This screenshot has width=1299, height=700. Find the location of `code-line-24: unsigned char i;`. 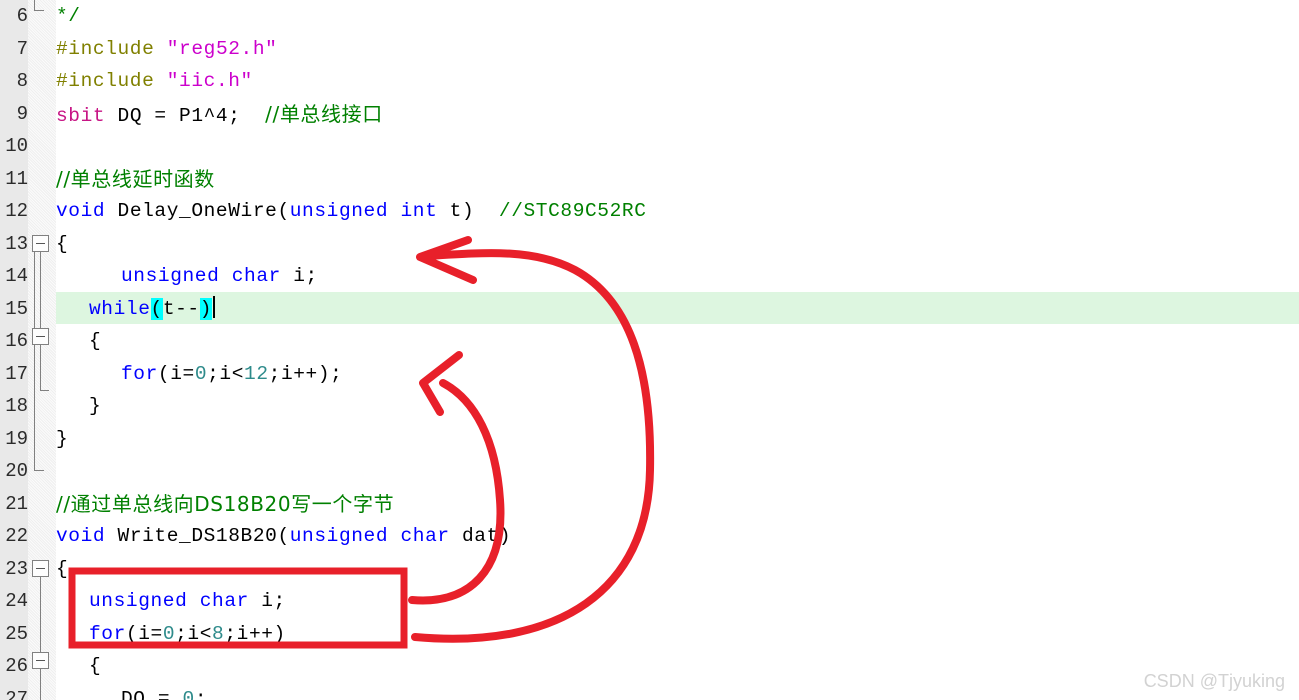

code-line-24: unsigned char i; is located at coordinates (171, 601).